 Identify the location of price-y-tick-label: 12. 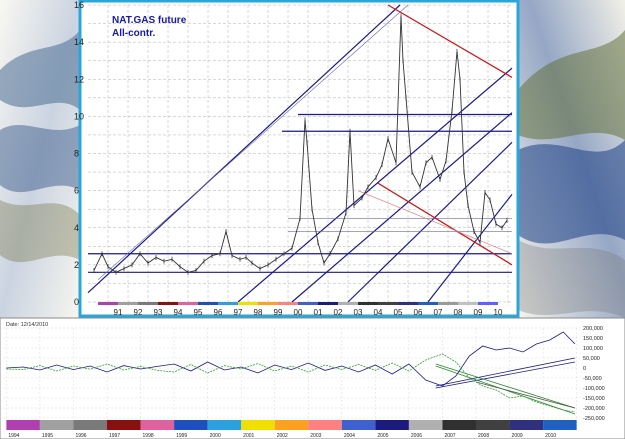
(79, 79).